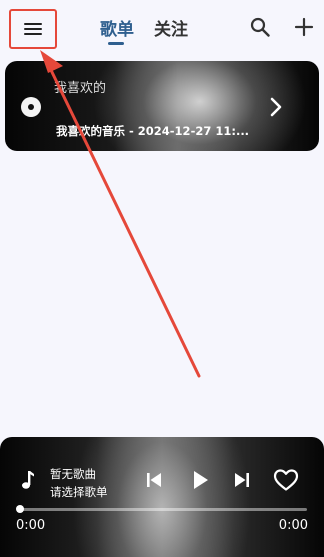 The height and width of the screenshot is (557, 324). What do you see at coordinates (304, 27) in the screenshot?
I see `add-icon` at bounding box center [304, 27].